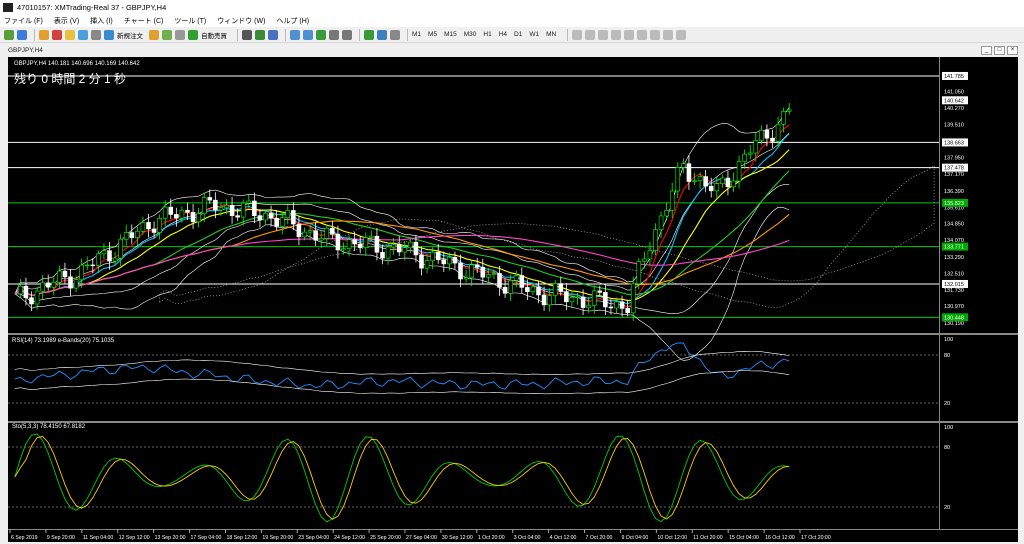 The image size is (1024, 544). I want to click on menu-tools: ツール (T), so click(190, 21).